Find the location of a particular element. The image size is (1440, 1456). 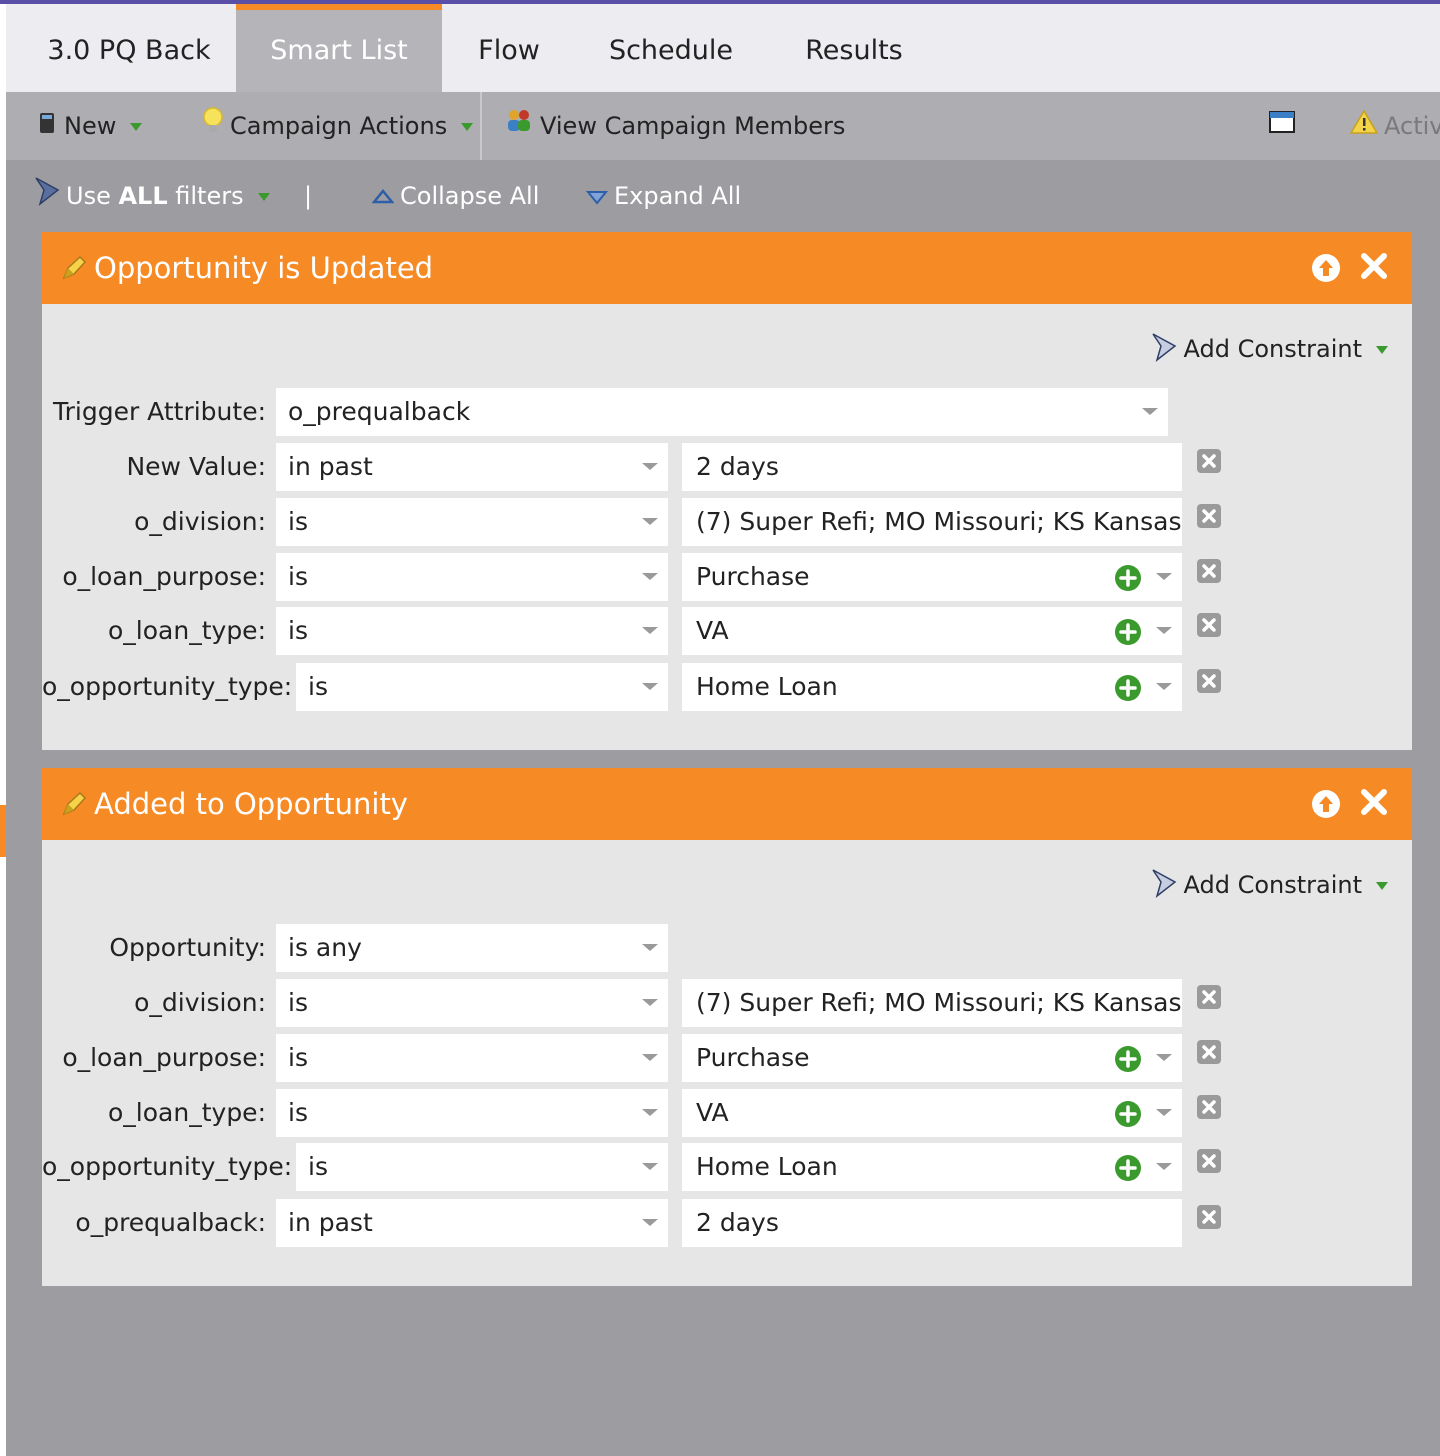

filter-logic-menu: Use ALL filters is located at coordinates (152, 196).